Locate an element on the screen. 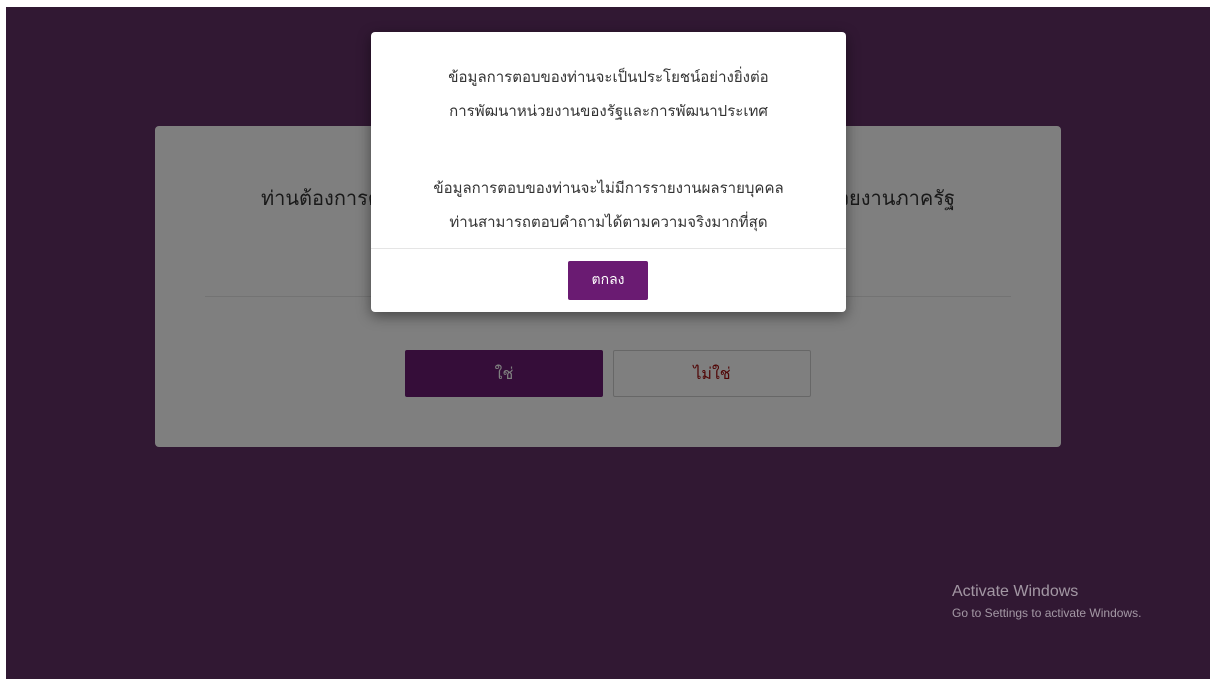 The height and width of the screenshot is (679, 1210). modal-text-line-2: การพัฒนาหน่วยงานของรัฐและการพัฒนาประเทศ is located at coordinates (608, 111).